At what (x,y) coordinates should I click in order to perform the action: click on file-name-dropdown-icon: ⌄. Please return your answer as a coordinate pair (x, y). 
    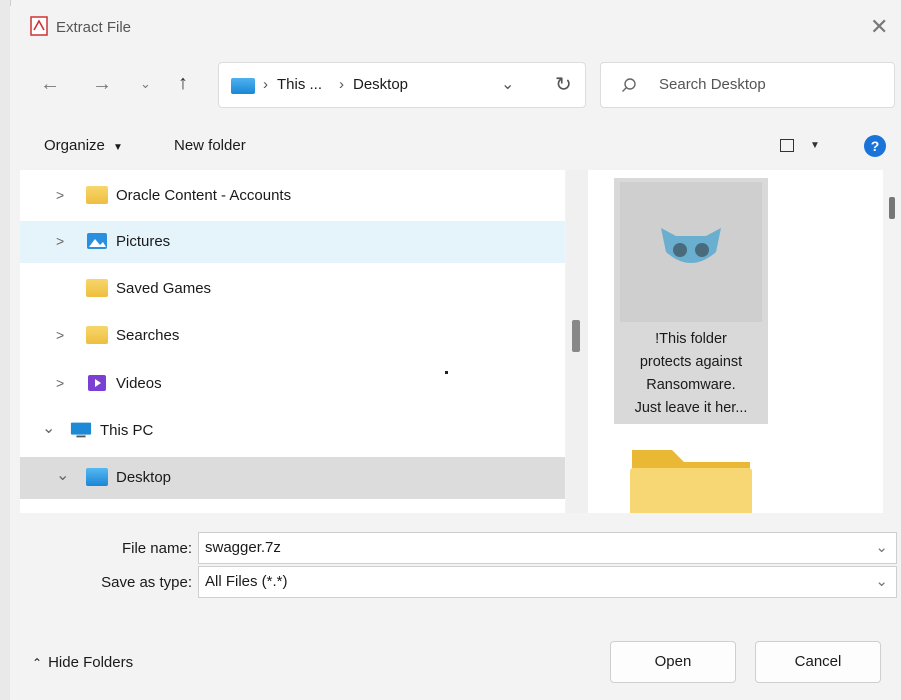
    Looking at the image, I should click on (881, 547).